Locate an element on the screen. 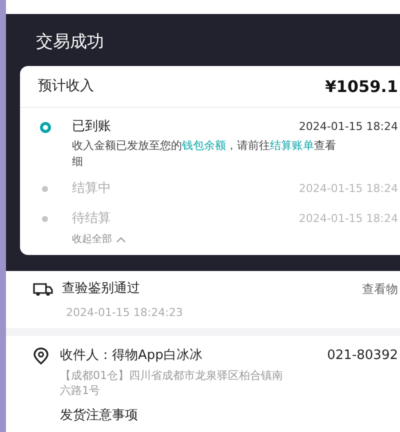  logistics-time: 2024-01-15 18:24:23 is located at coordinates (124, 313).